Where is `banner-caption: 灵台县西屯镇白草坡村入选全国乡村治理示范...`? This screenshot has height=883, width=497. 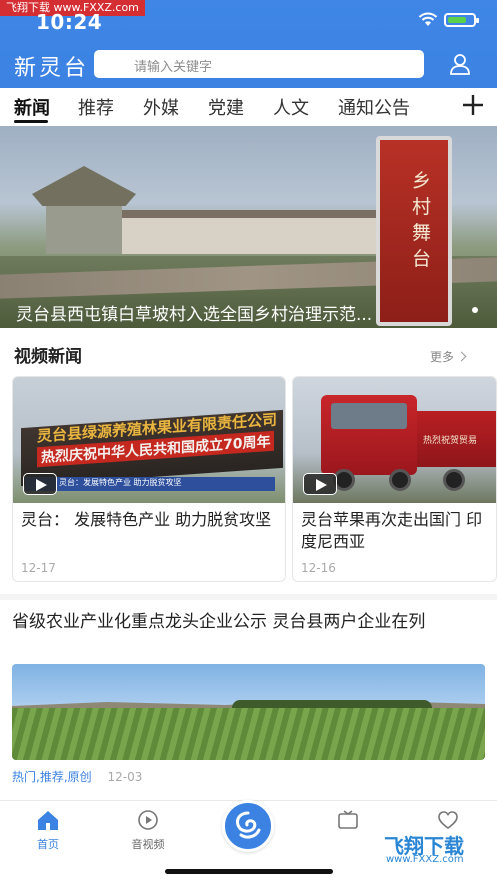
banner-caption: 灵台县西屯镇白草坡村入选全国乡村治理示范... is located at coordinates (226, 312).